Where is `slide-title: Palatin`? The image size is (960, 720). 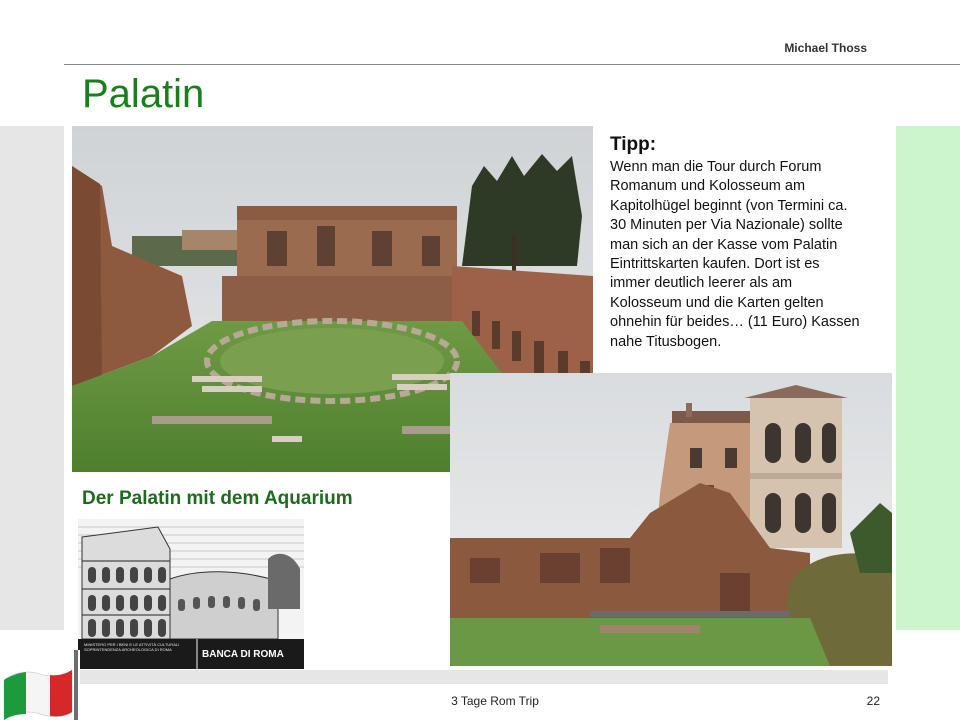 slide-title: Palatin is located at coordinates (143, 94).